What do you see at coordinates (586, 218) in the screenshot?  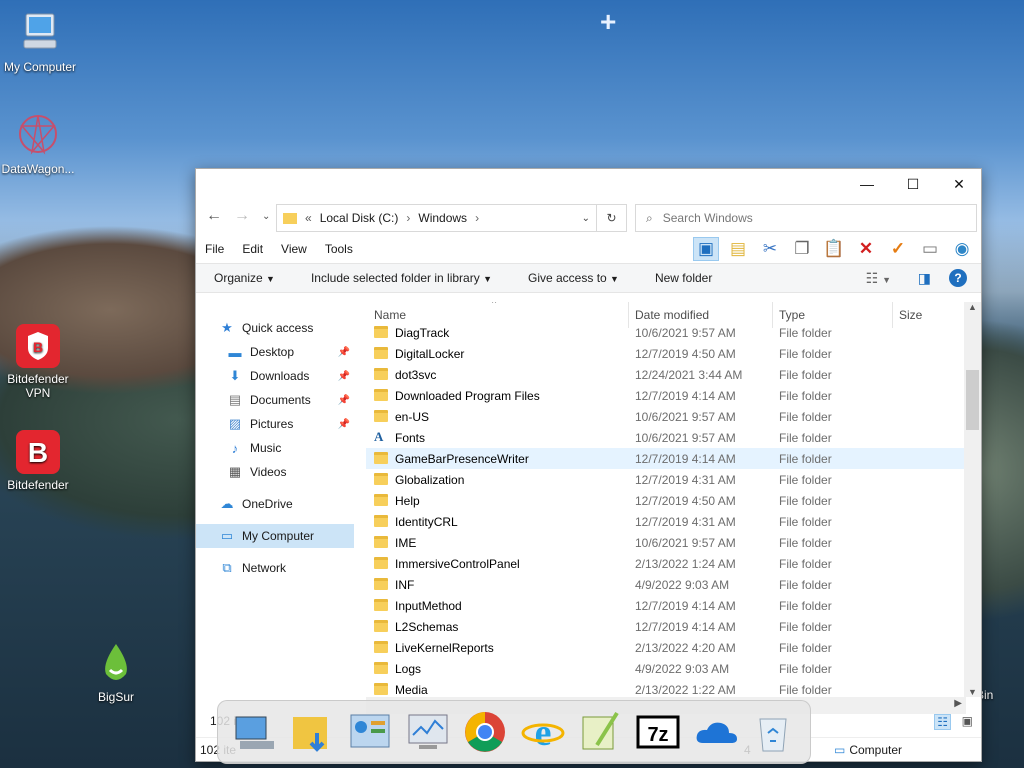 I see `address-dropdown-icon: ⌄` at bounding box center [586, 218].